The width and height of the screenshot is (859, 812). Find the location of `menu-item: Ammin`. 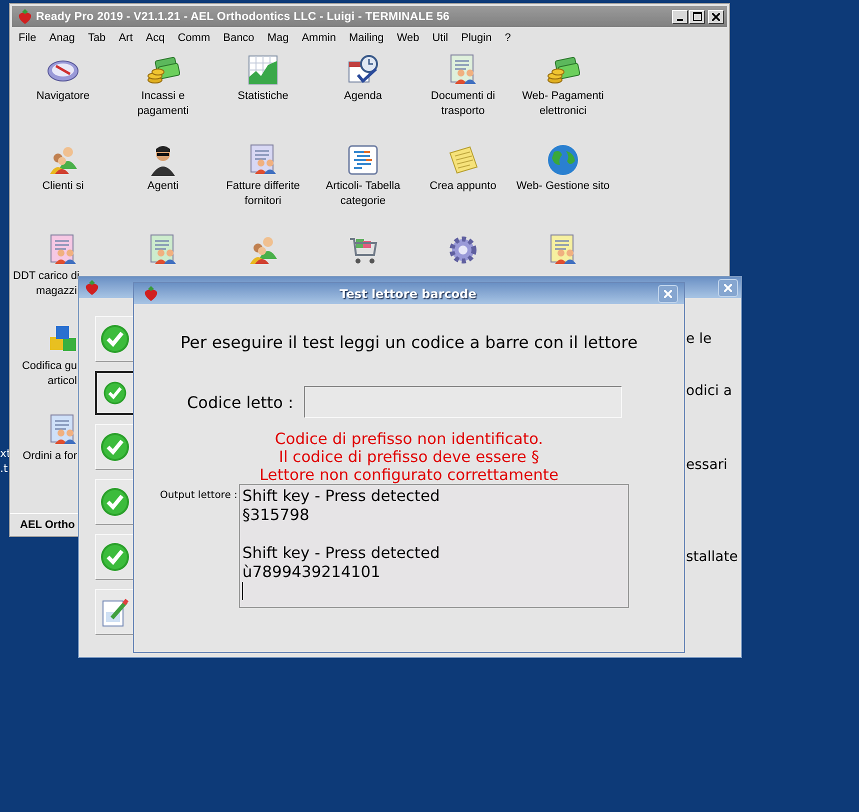

menu-item: Ammin is located at coordinates (318, 38).